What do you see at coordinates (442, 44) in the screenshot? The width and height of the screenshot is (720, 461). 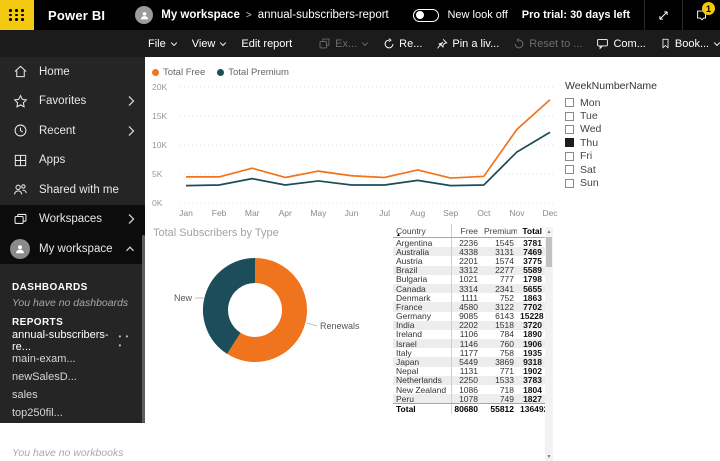 I see `pin-icon` at bounding box center [442, 44].